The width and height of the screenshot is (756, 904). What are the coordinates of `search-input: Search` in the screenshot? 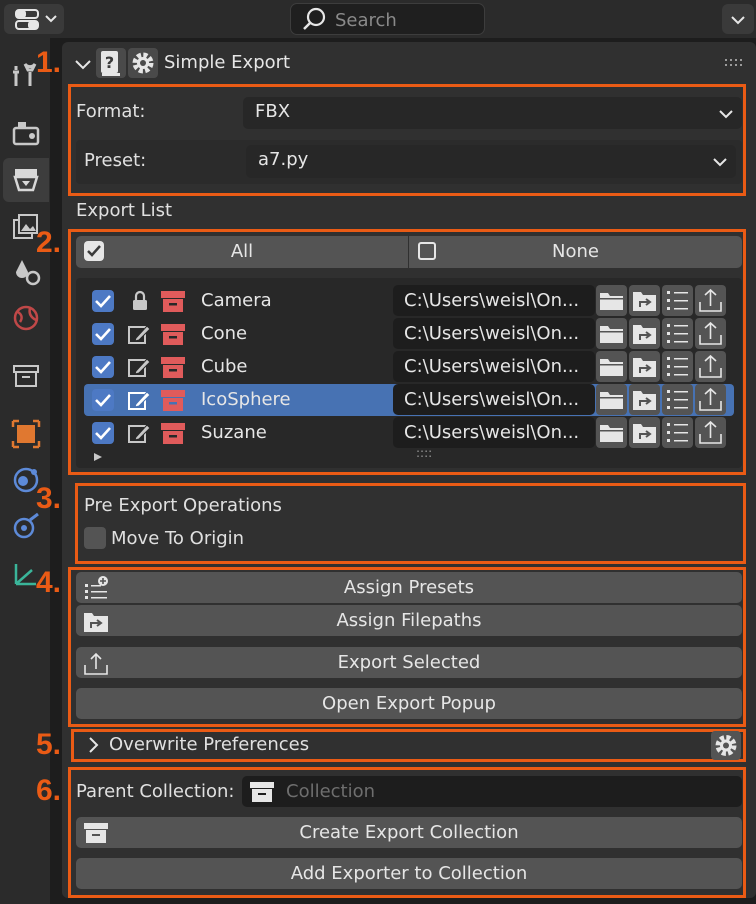 It's located at (387, 19).